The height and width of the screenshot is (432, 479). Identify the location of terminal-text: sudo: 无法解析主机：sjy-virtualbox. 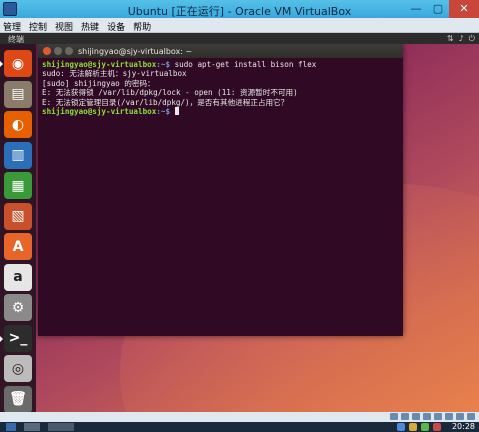
(114, 74).